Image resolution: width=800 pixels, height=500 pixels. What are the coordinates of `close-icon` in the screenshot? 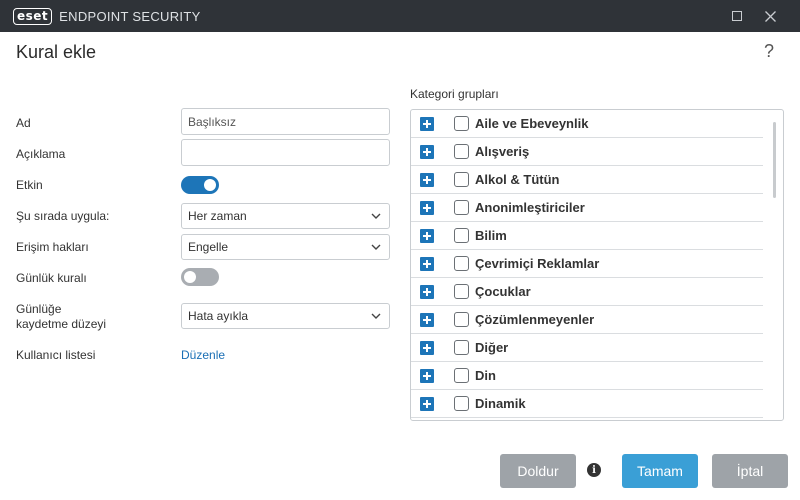 It's located at (770, 16).